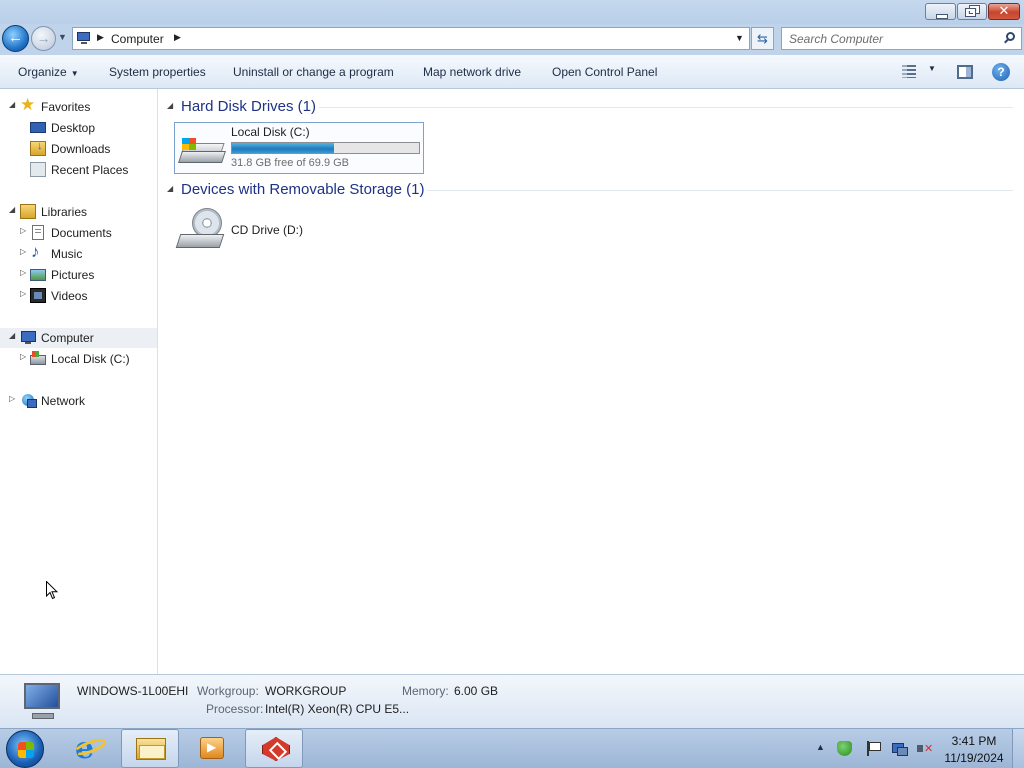 The width and height of the screenshot is (1024, 768). I want to click on close-button: ✕, so click(1004, 11).